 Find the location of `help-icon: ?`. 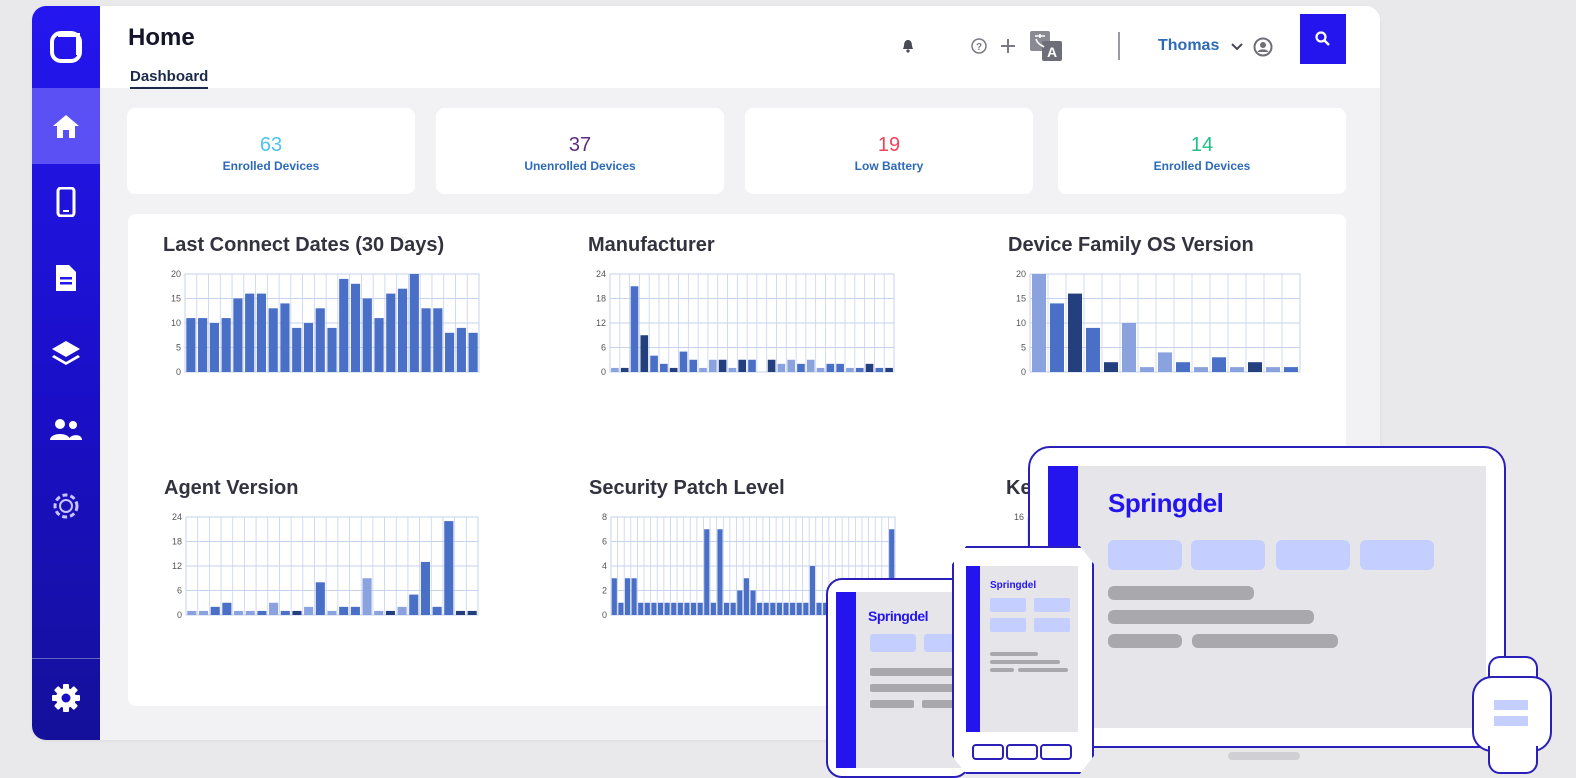

help-icon: ? is located at coordinates (979, 46).